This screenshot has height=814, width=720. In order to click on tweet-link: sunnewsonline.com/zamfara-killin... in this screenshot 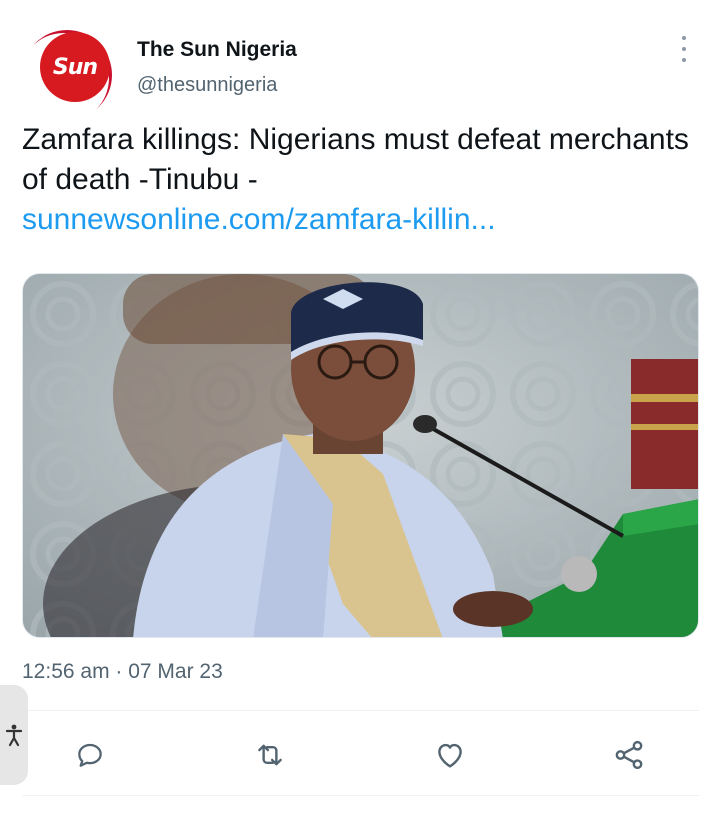, I will do `click(259, 220)`.